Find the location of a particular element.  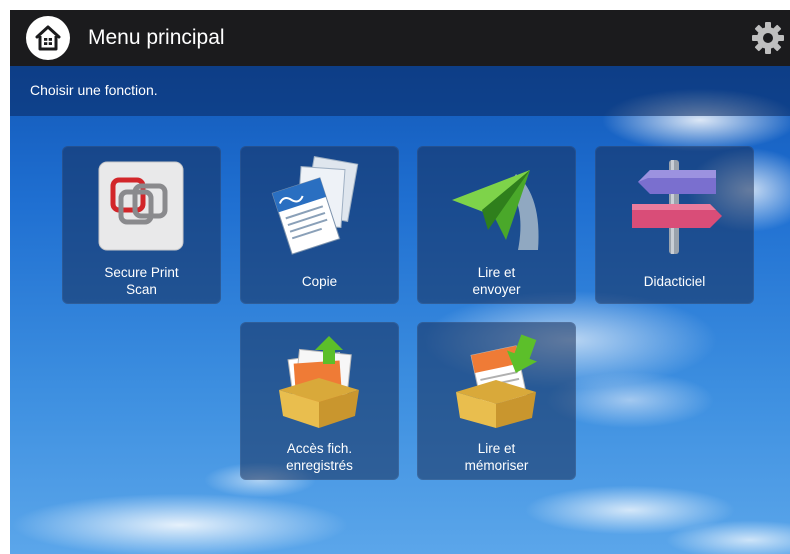

instruction-text: Choisir une fonction. is located at coordinates (94, 90).